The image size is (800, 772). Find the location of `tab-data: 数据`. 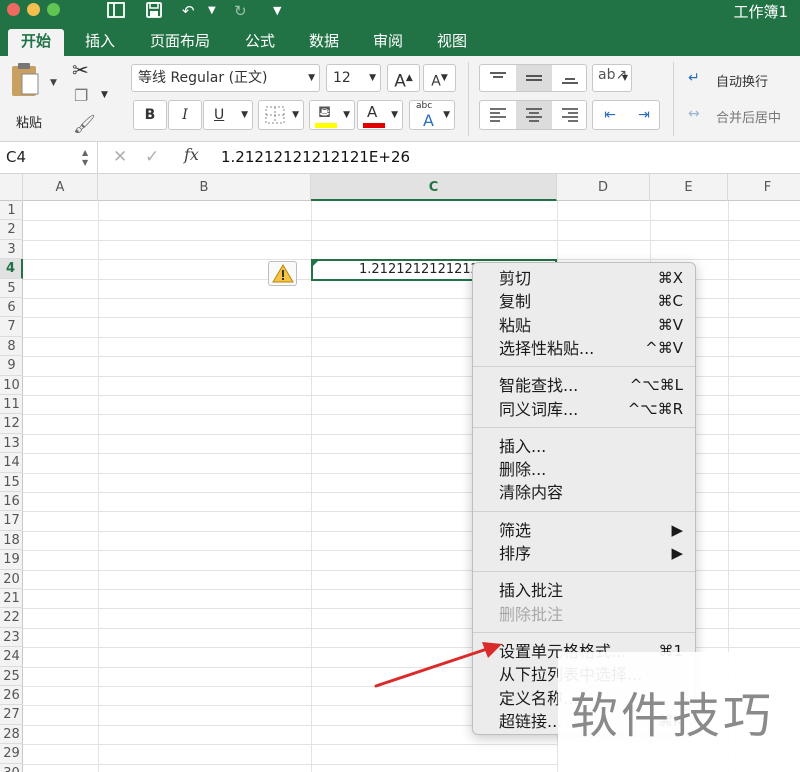

tab-data: 数据 is located at coordinates (324, 42).